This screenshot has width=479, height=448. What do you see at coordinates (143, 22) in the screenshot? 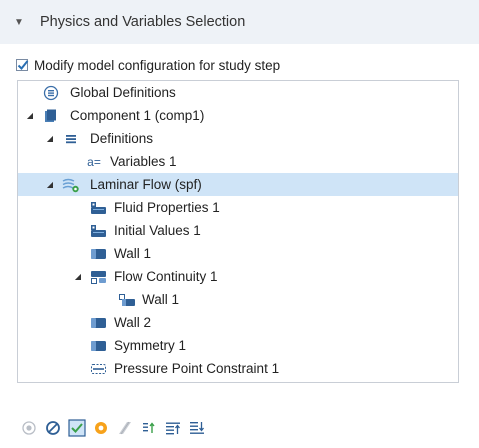
I see `section-title: Physics and Variables Selection` at bounding box center [143, 22].